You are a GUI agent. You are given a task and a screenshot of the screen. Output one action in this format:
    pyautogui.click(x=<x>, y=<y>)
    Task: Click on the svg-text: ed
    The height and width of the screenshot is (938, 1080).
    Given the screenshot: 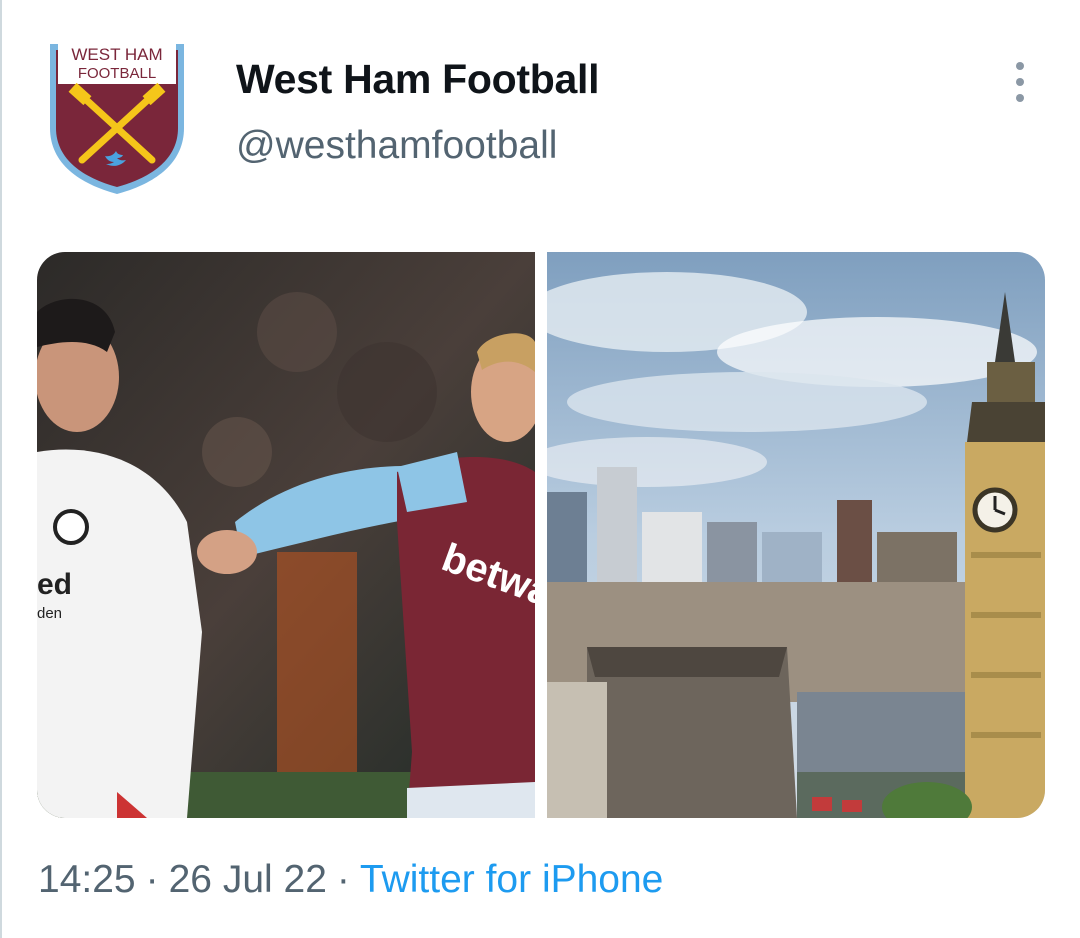 What is the action you would take?
    pyautogui.click(x=54, y=584)
    